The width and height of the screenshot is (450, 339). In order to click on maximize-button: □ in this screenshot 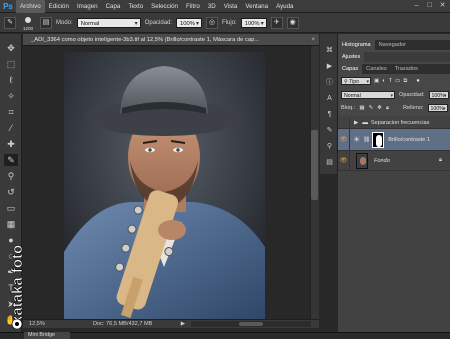, I will do `click(429, 6)`.